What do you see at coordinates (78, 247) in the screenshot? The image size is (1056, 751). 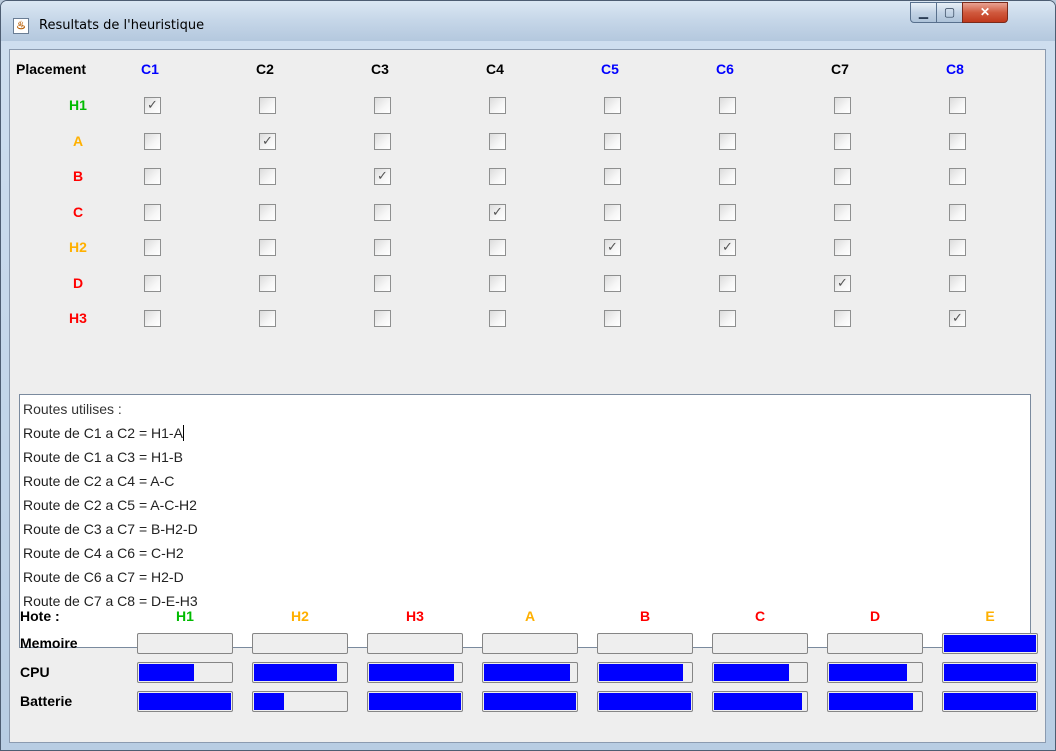 I see `row-label-h2: H2` at bounding box center [78, 247].